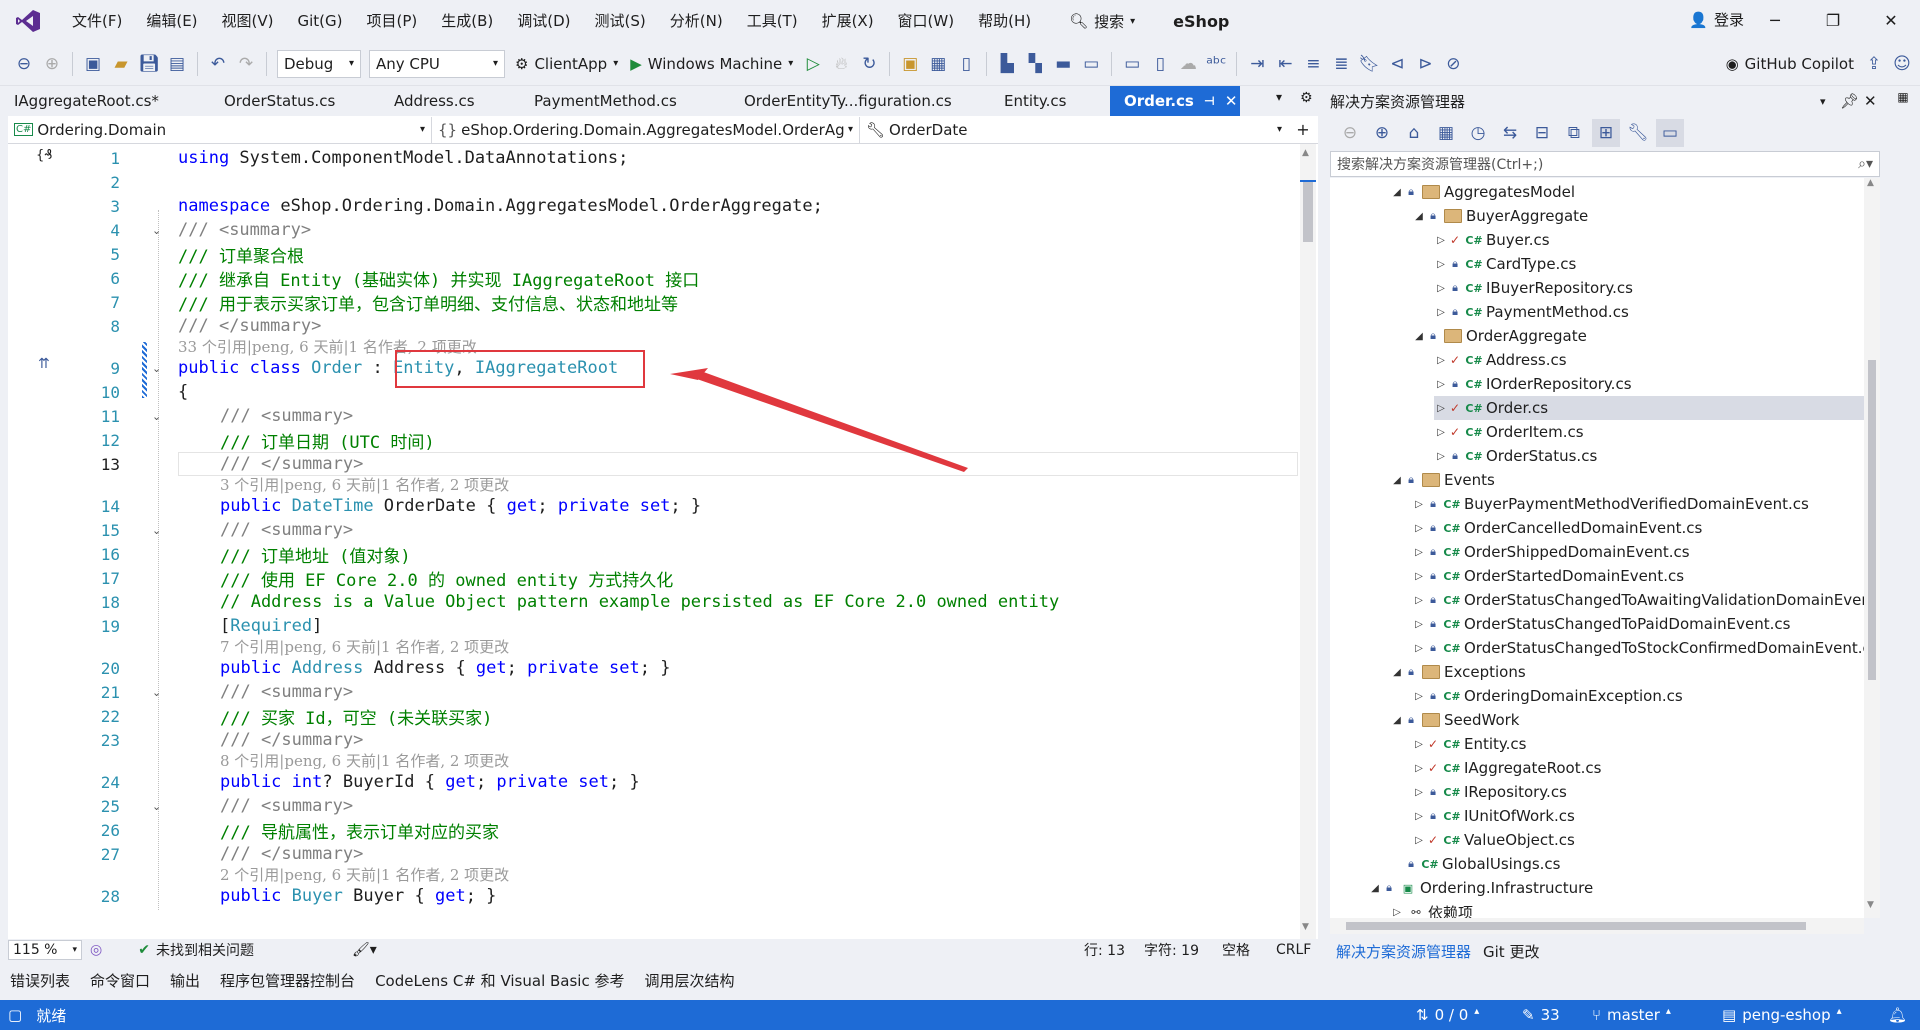 This screenshot has height=1030, width=1920. Describe the element at coordinates (364, 646) in the screenshot. I see `codelens-info: 7 个引用|peng, 6 天前|1 名作者, 2 项更改` at that location.